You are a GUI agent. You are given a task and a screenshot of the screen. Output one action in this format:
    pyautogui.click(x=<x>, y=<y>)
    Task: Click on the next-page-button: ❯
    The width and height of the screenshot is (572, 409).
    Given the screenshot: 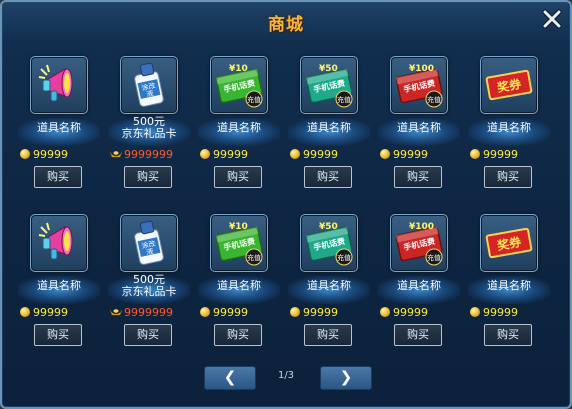 What is the action you would take?
    pyautogui.click(x=346, y=378)
    